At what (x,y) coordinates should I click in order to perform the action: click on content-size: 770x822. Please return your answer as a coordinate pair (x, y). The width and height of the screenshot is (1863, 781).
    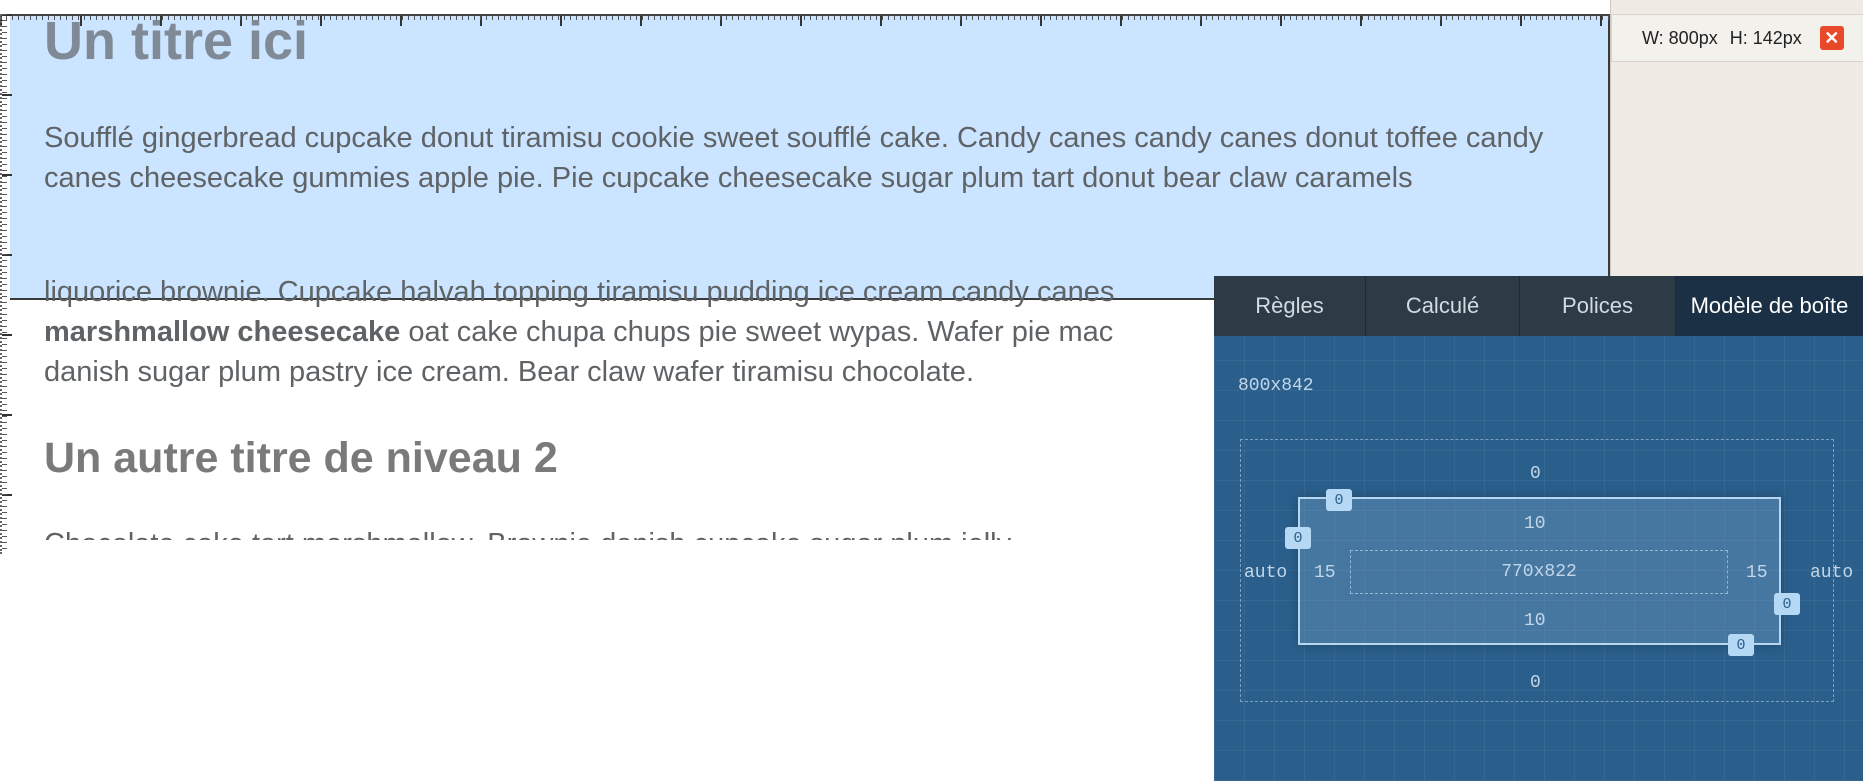
    Looking at the image, I should click on (1539, 572).